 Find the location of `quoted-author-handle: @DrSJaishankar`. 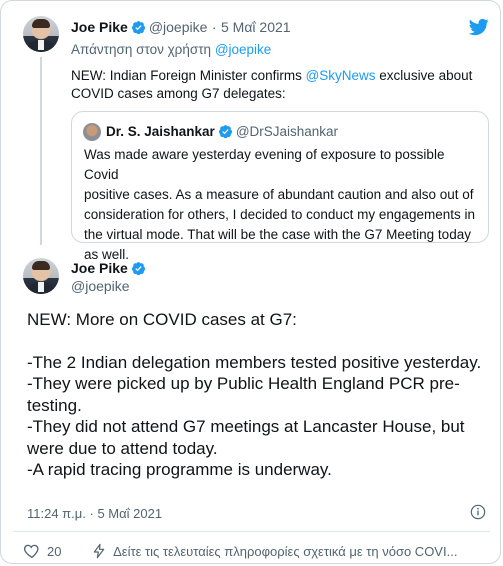

quoted-author-handle: @DrSJaishankar is located at coordinates (287, 131).